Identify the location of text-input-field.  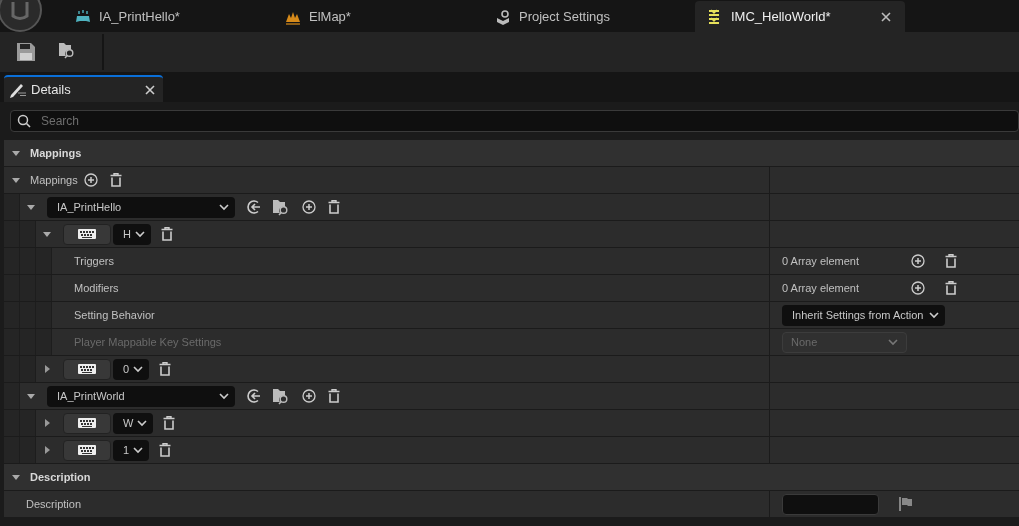
(830, 504).